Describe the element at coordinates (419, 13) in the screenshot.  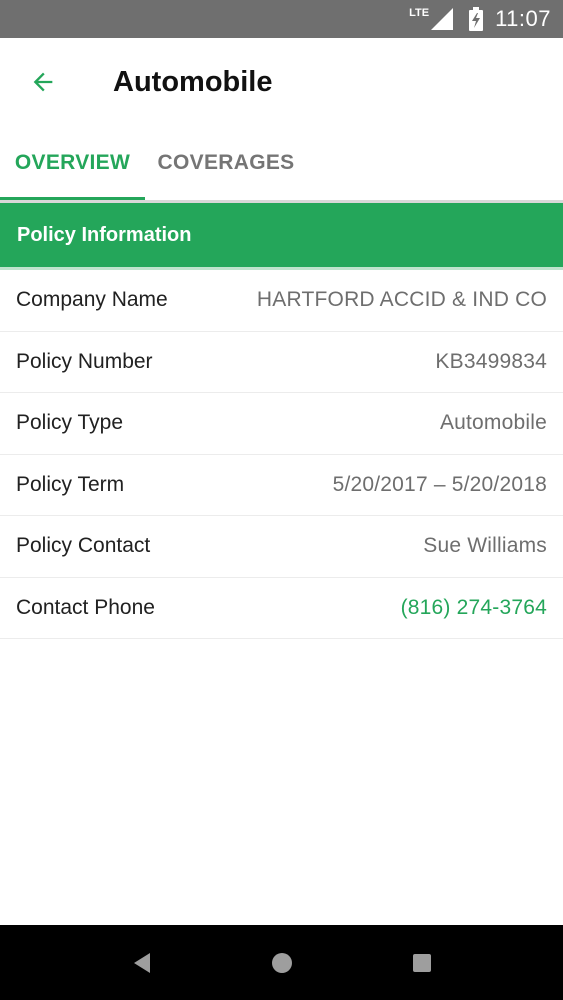
I see `network-type: LTE` at that location.